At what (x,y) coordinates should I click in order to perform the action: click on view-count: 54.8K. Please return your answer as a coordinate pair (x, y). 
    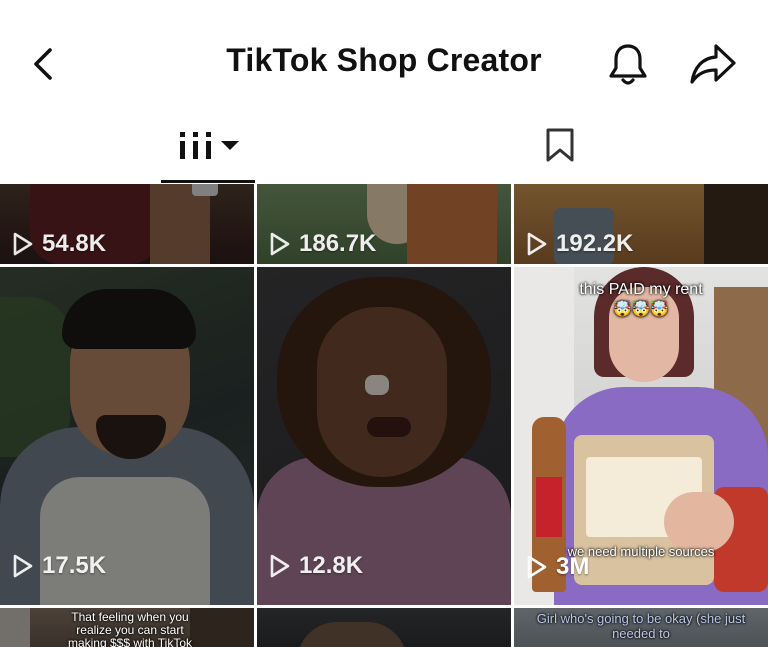
    Looking at the image, I should click on (59, 244).